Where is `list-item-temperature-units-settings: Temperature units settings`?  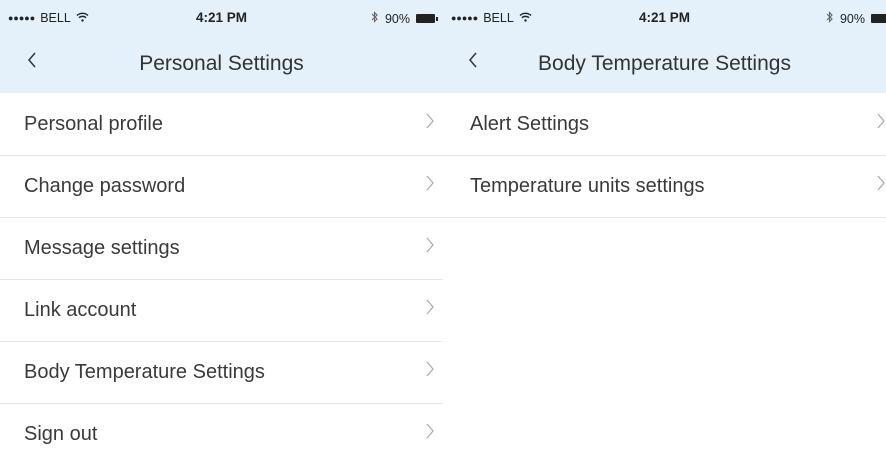
list-item-temperature-units-settings: Temperature units settings is located at coordinates (664, 187).